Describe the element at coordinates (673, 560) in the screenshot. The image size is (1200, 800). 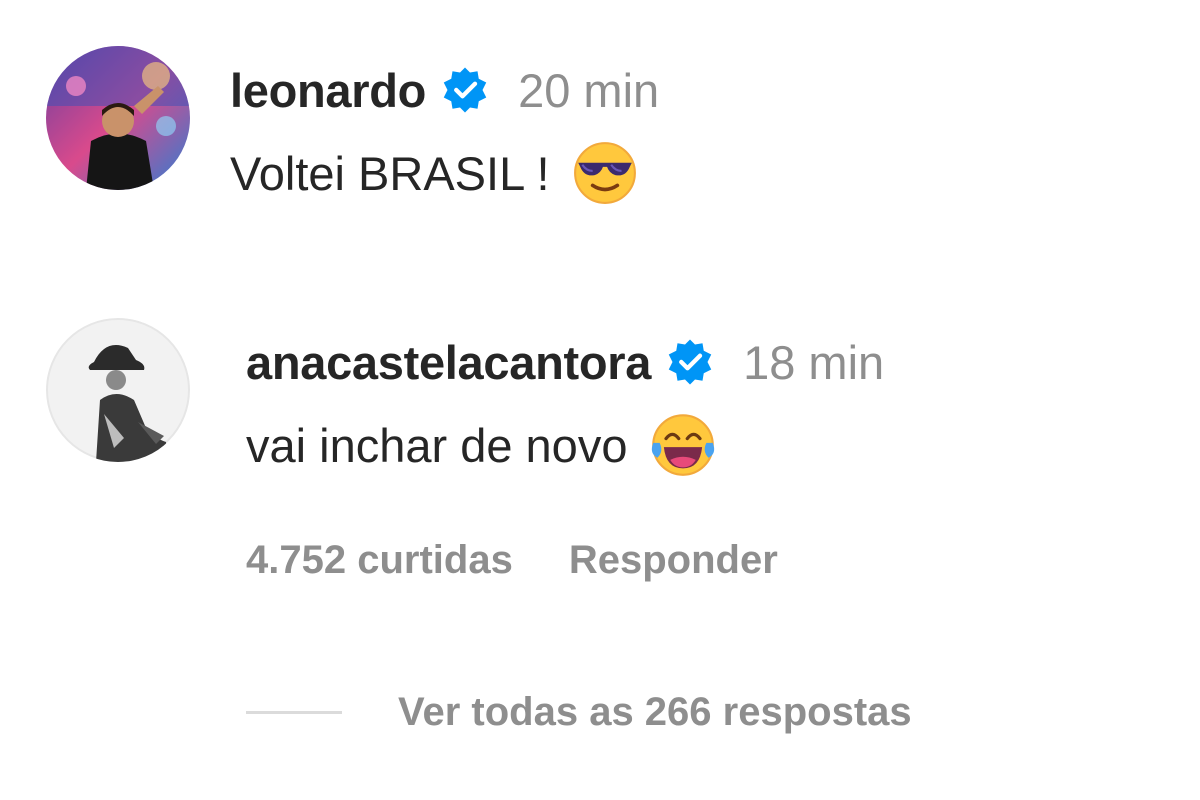
I see `reply-button: Responder` at that location.